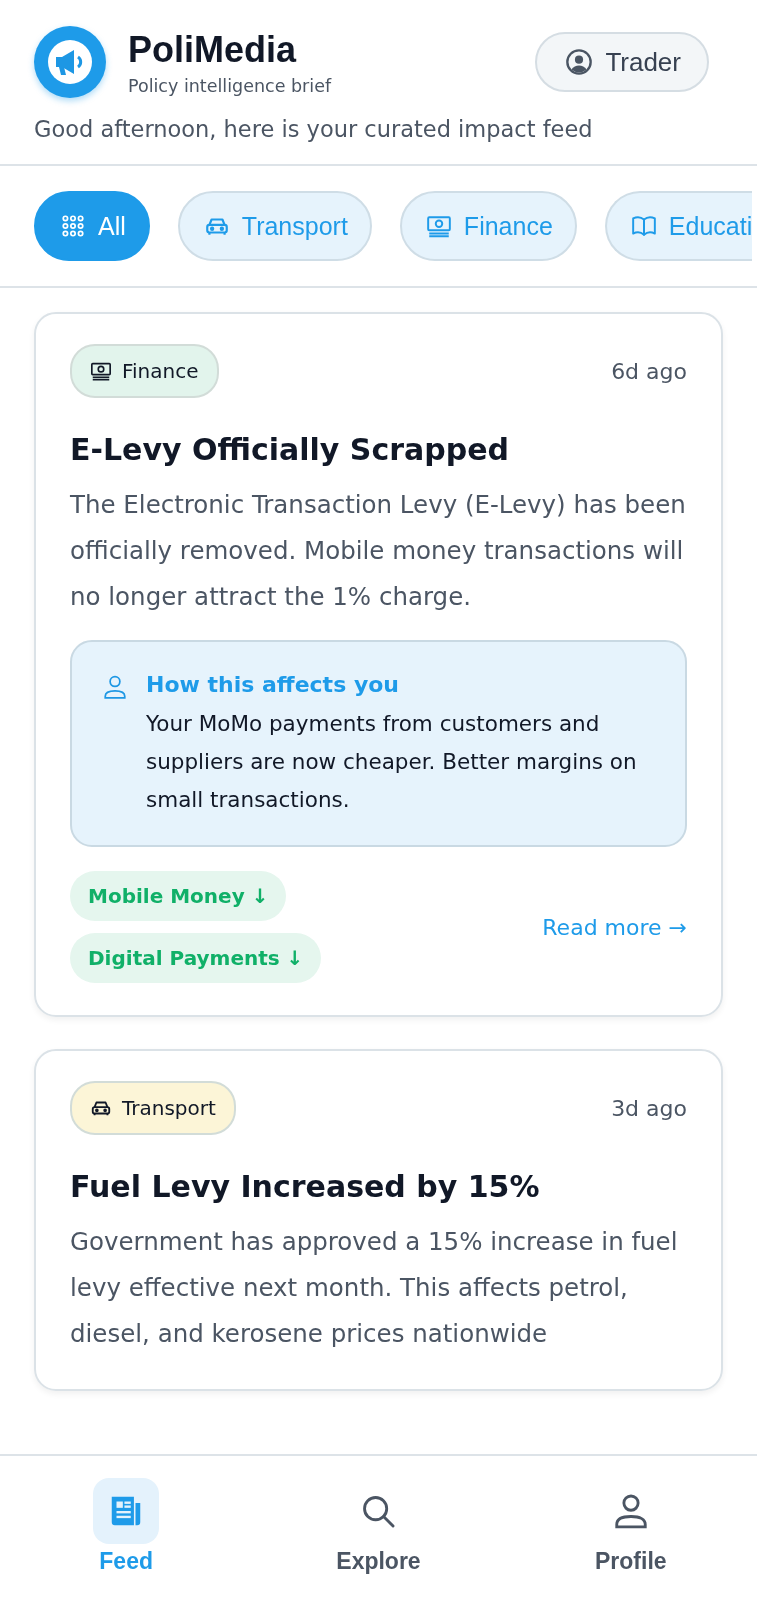  I want to click on timestamp: 6d ago, so click(649, 371).